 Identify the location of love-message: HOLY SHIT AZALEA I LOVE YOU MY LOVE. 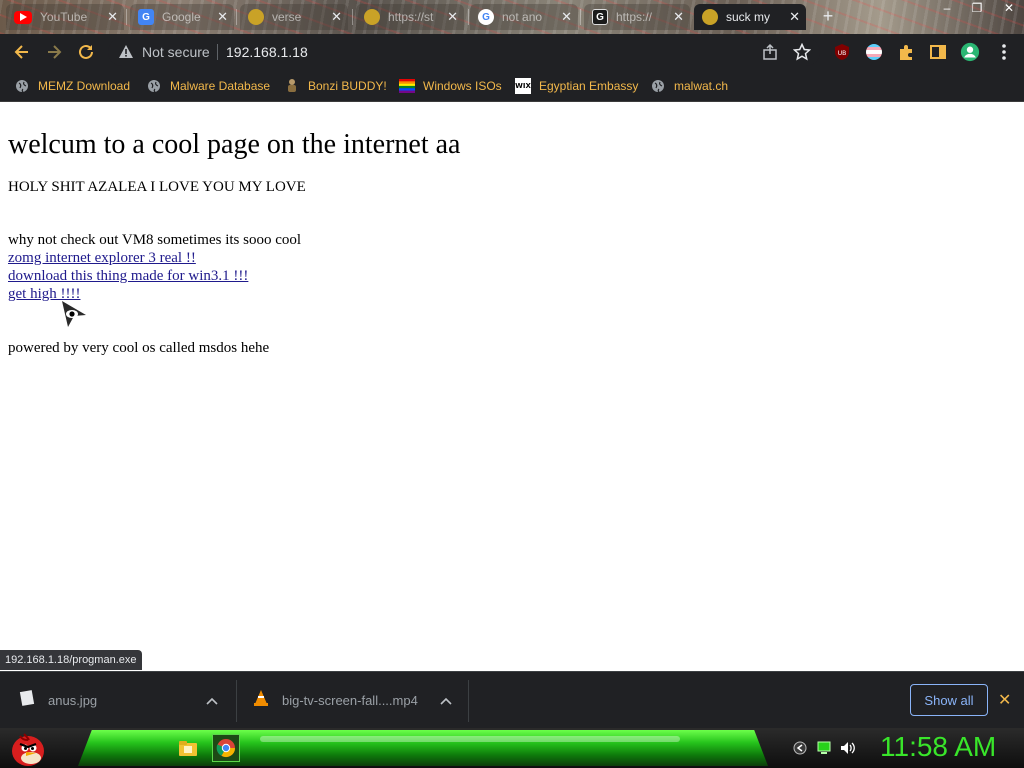
(157, 187).